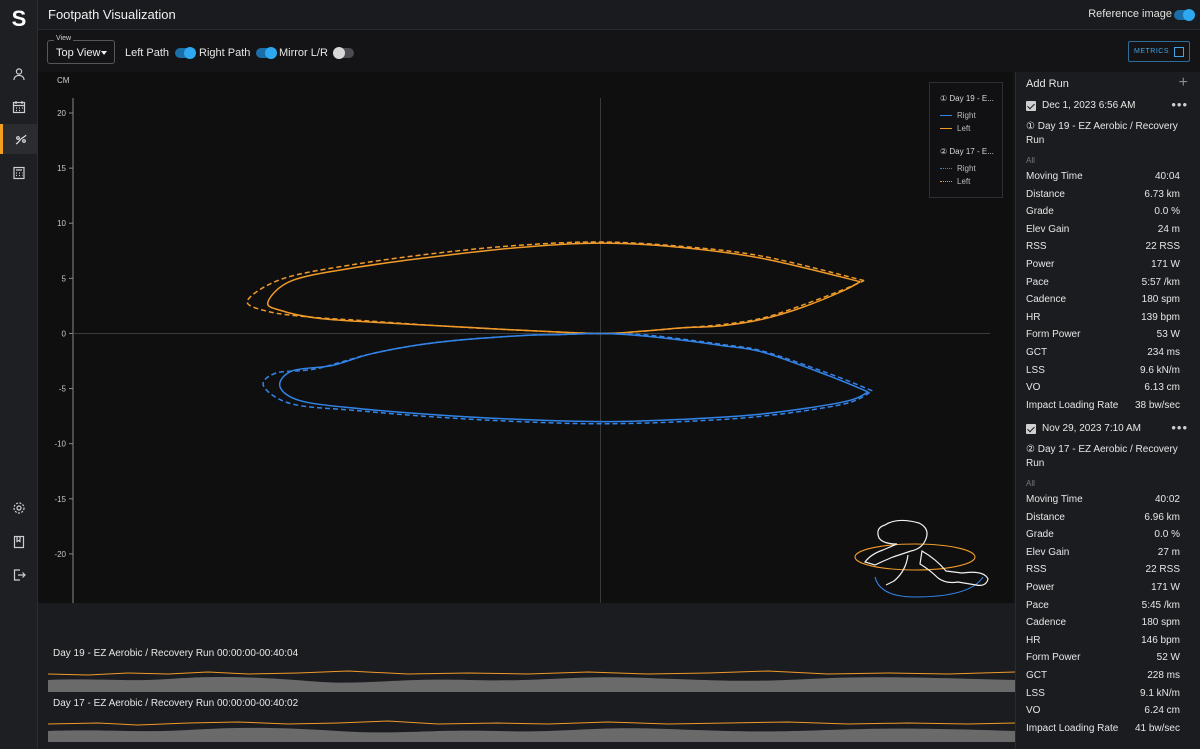 The image size is (1200, 749). Describe the element at coordinates (1160, 640) in the screenshot. I see `metric-value: 146 bpm` at that location.